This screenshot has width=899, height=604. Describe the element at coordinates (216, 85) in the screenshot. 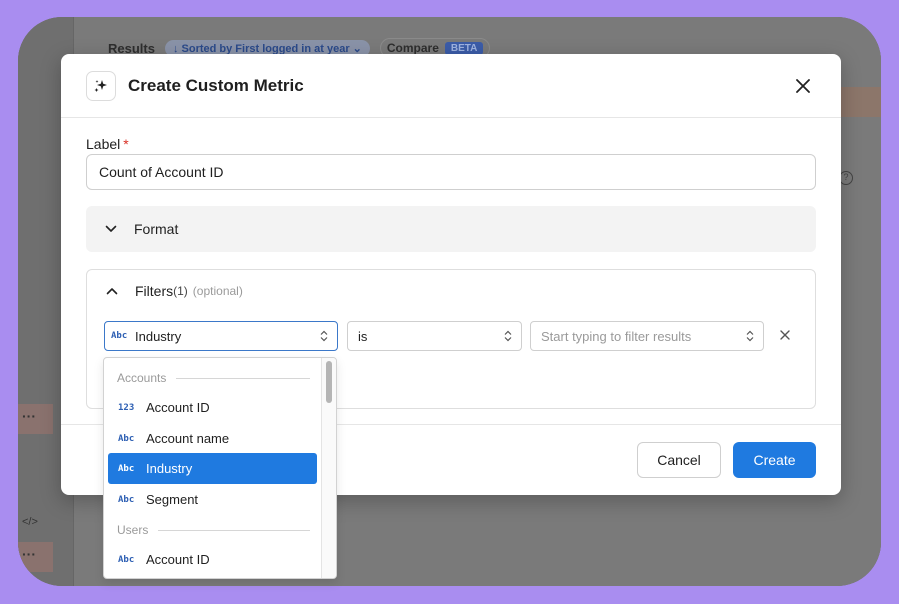

I see `modal-title: Create Custom Metric` at that location.